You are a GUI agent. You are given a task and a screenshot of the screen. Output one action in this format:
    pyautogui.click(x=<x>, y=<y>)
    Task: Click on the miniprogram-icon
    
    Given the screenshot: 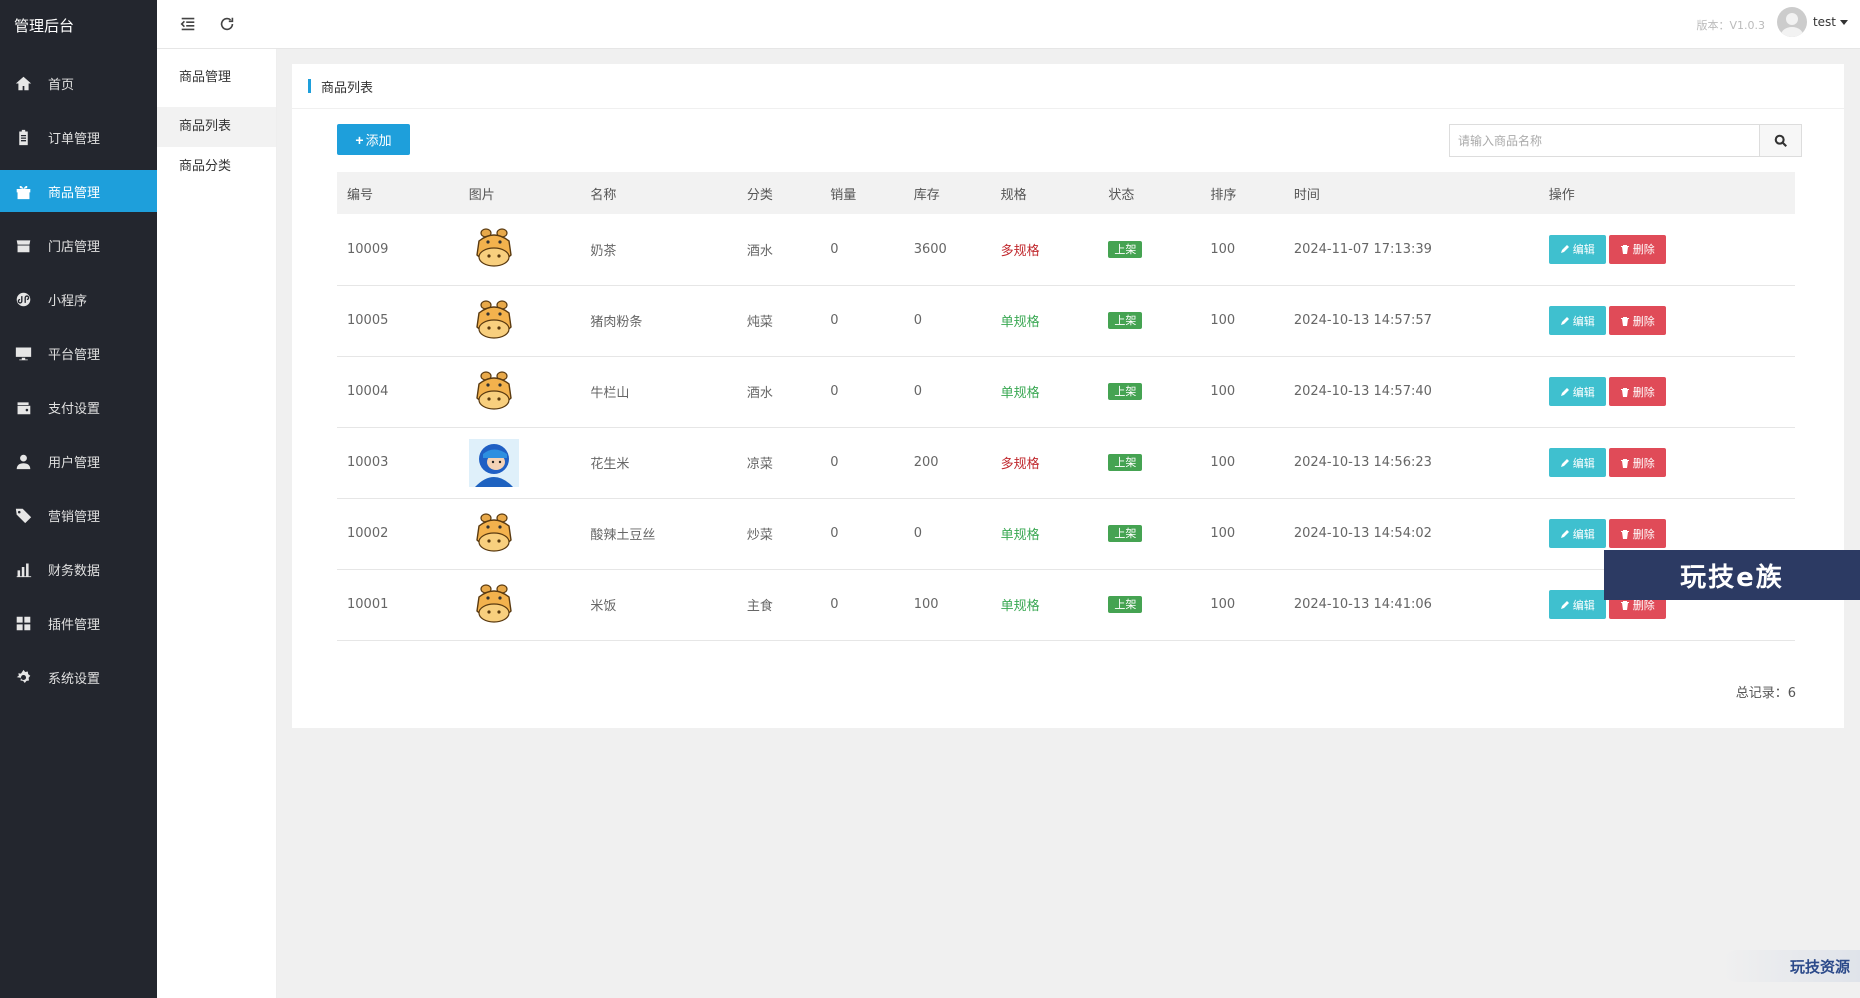 What is the action you would take?
    pyautogui.click(x=23, y=299)
    